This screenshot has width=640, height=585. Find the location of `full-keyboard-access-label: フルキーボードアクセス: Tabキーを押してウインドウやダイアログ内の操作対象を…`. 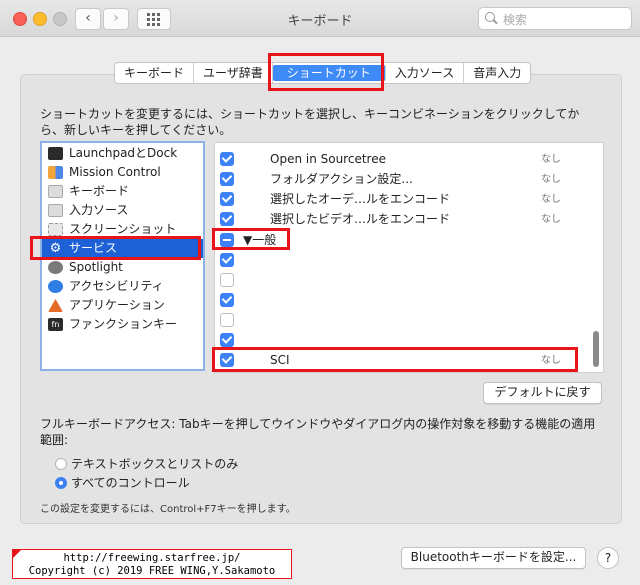

full-keyboard-access-label: フルキーボードアクセス: Tabキーを押してウインドウやダイアログ内の操作対象を… is located at coordinates (318, 432).